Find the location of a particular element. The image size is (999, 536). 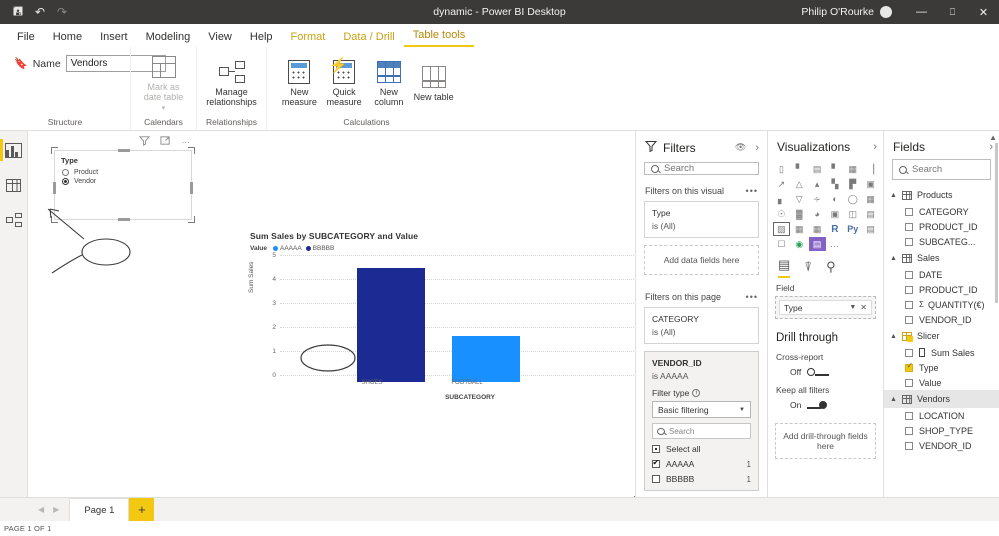

clustered-bar-chart-icon: ▤ is located at coordinates (817, 169).